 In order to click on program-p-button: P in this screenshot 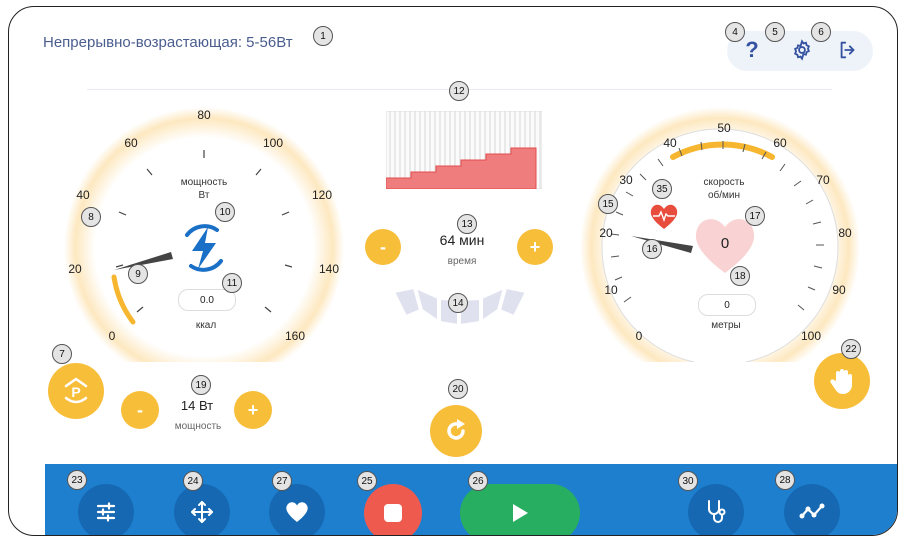, I will do `click(76, 391)`.